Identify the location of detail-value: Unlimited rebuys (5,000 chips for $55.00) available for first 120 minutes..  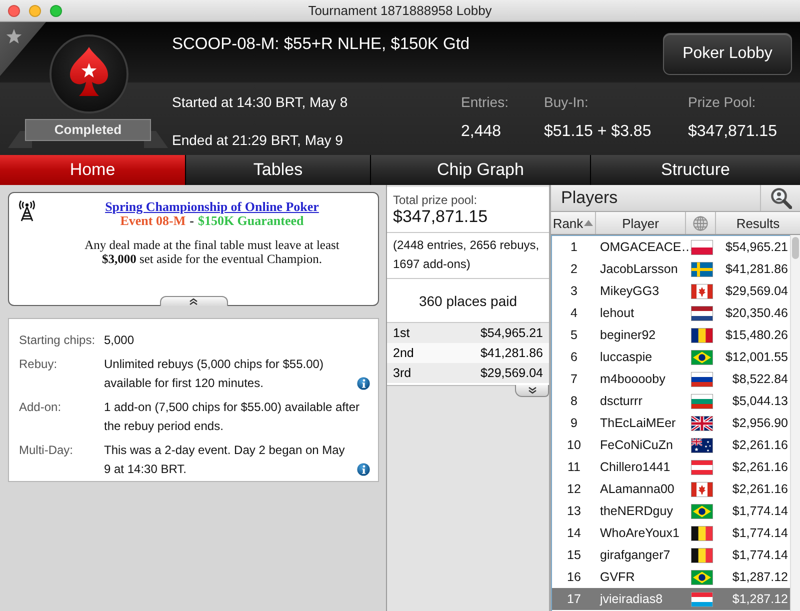
(214, 374).